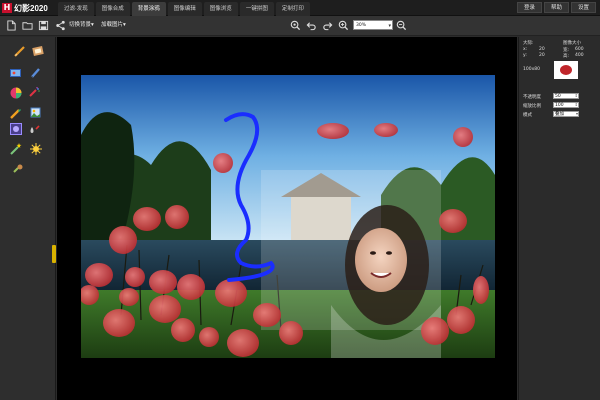 The width and height of the screenshot is (600, 400). I want to click on image-size-label: 图像大小, so click(572, 43).